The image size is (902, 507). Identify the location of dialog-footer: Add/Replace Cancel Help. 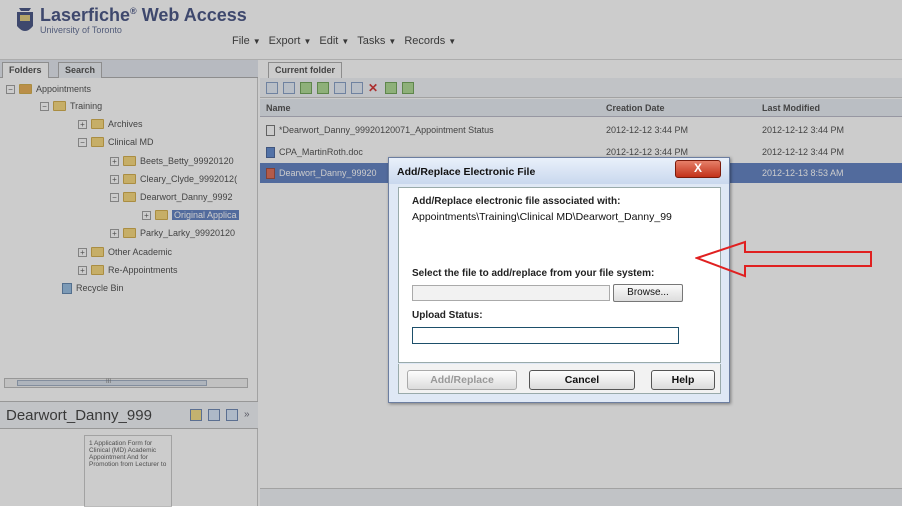
(559, 379).